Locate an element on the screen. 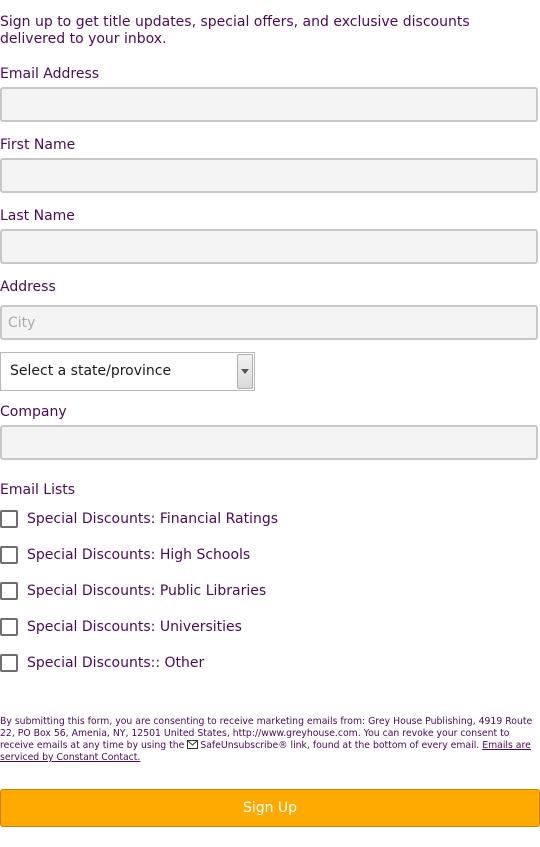 The image size is (540, 847). list-item-label: Special Discounts:: Other is located at coordinates (115, 663).